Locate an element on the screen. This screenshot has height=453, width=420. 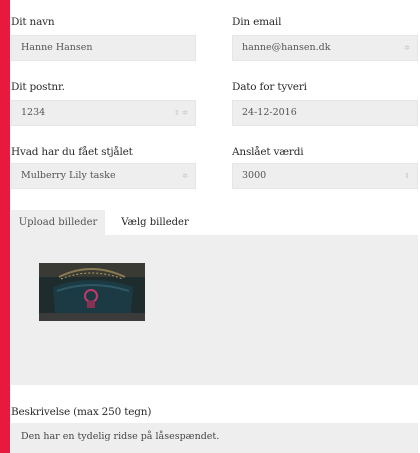
theft-date-value: 24-12-2016 is located at coordinates (269, 112).